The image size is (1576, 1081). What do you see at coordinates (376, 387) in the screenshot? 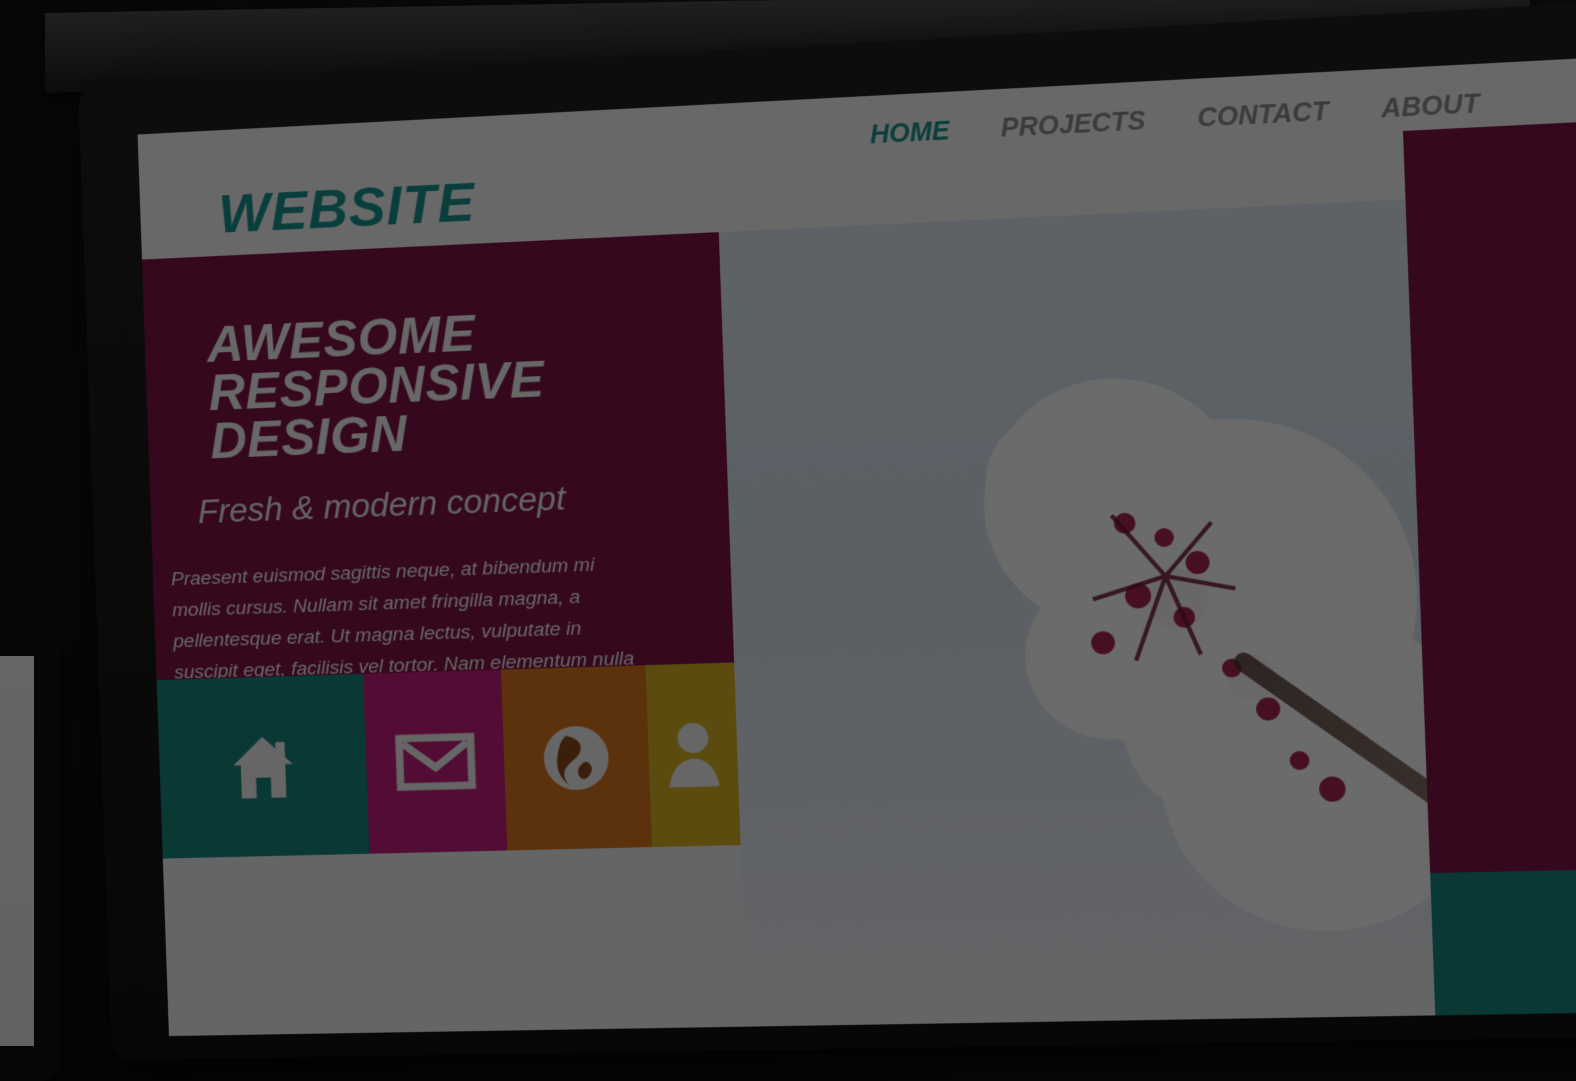
I see `hero-headline: AWESOME RESPONSIVE DESIGN` at bounding box center [376, 387].